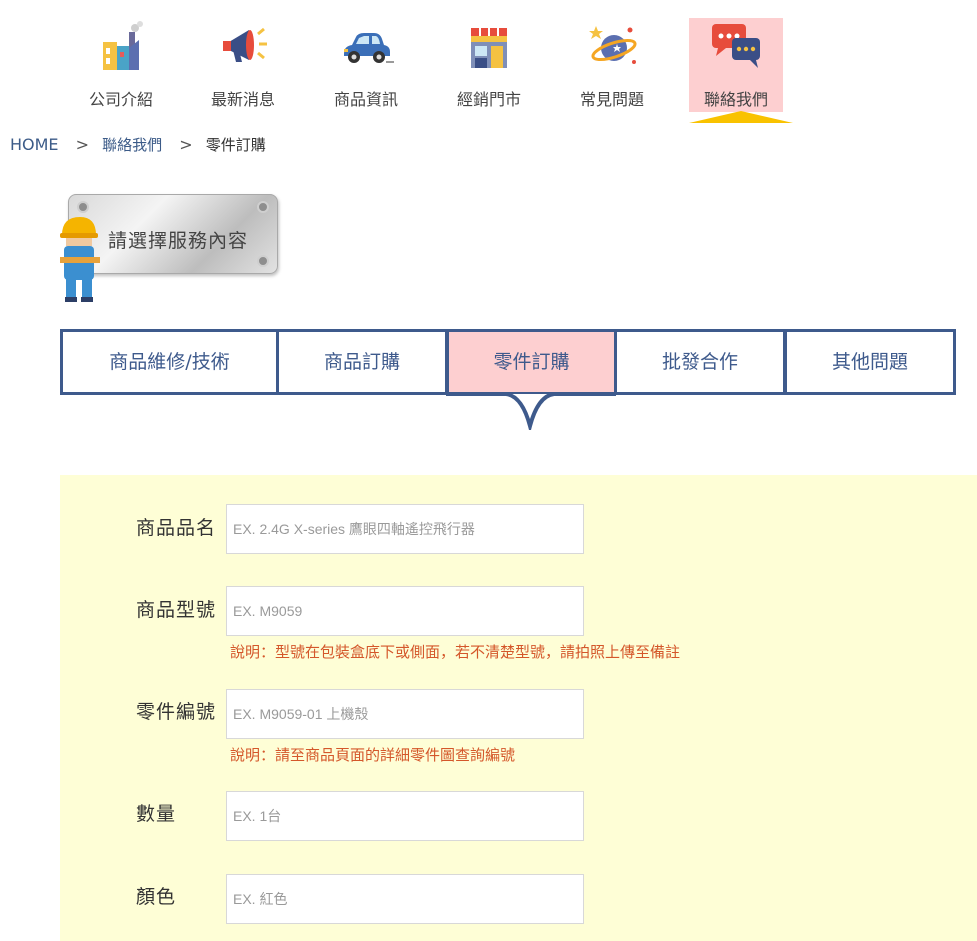 This screenshot has width=977, height=941. I want to click on nav-item-label: 經銷門市, so click(488, 99).